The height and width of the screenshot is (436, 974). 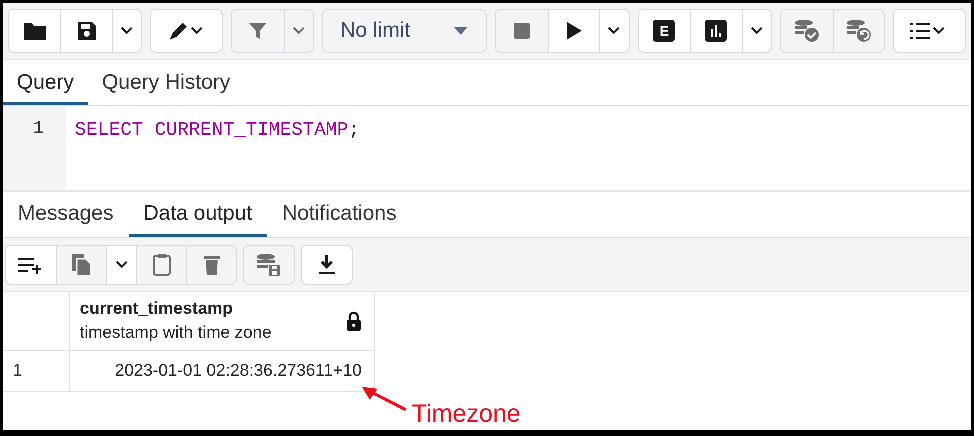 What do you see at coordinates (162, 264) in the screenshot?
I see `clipboard-icon` at bounding box center [162, 264].